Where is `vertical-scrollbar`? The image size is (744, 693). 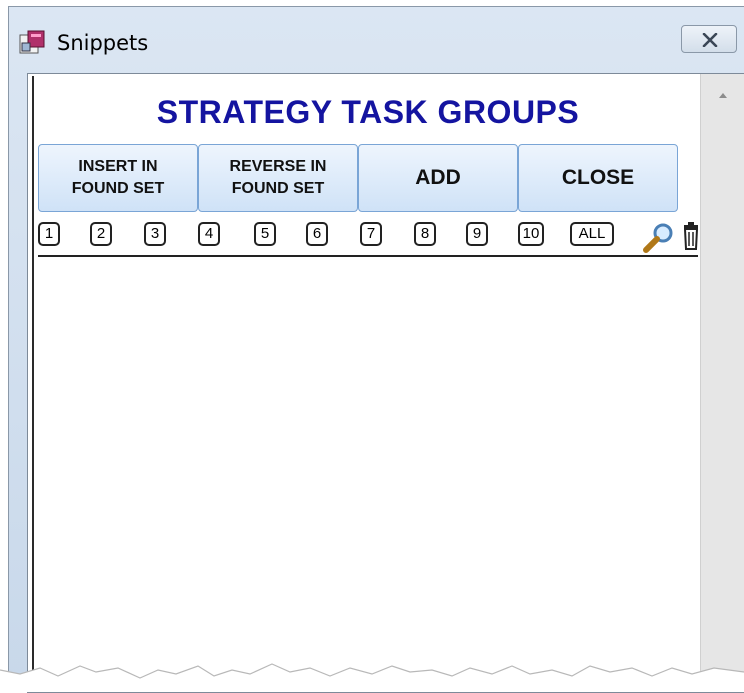
vertical-scrollbar is located at coordinates (722, 383).